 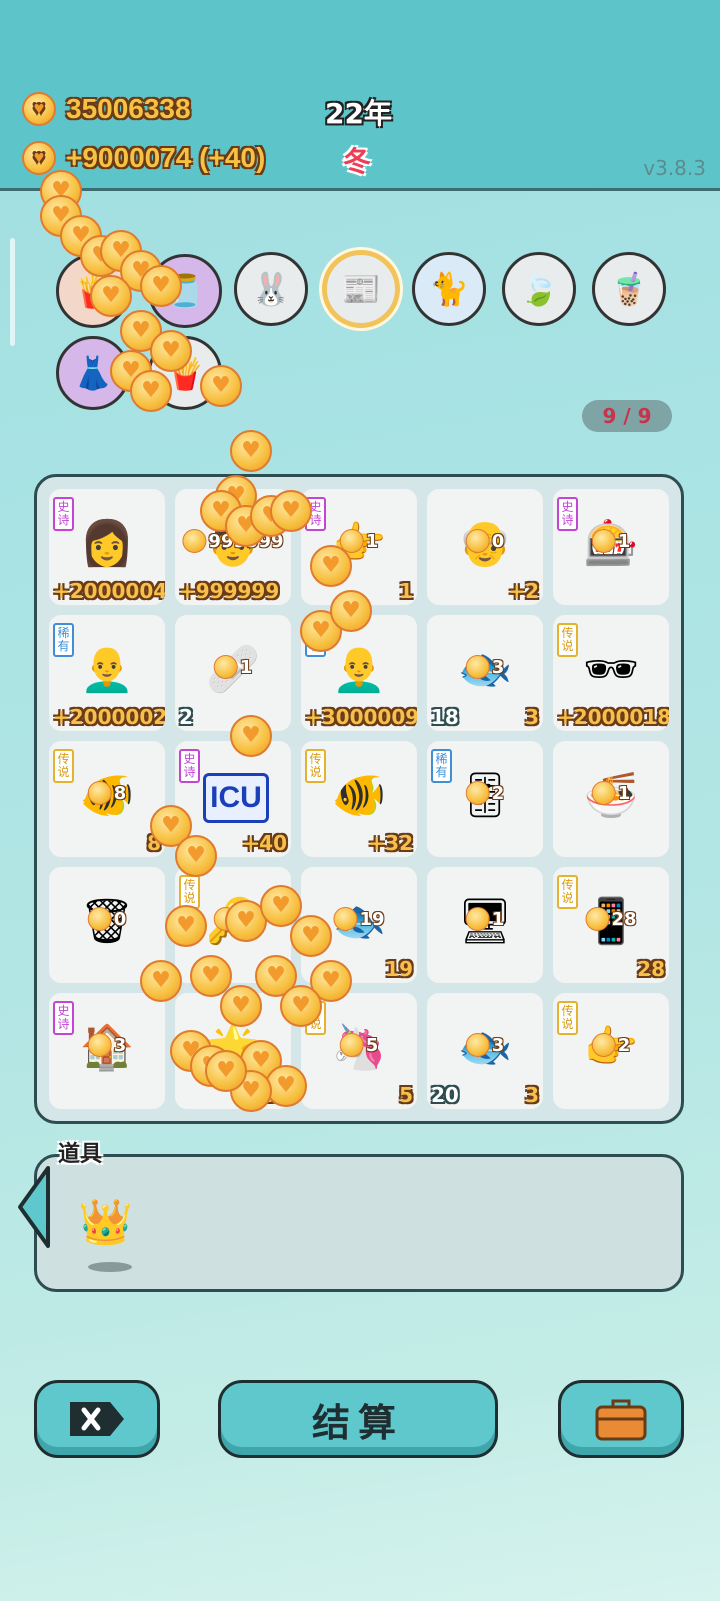 I want to click on rarity-tag: 稀有, so click(x=441, y=766).